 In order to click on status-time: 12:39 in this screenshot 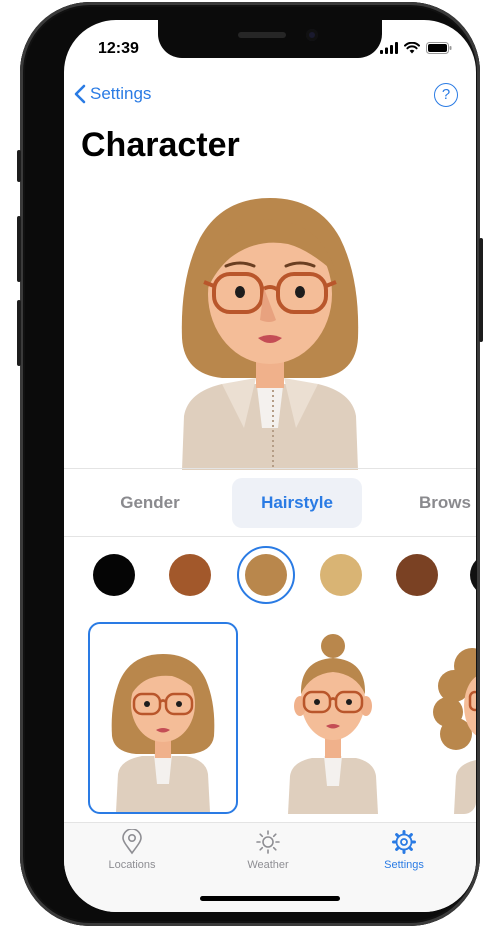, I will do `click(118, 48)`.